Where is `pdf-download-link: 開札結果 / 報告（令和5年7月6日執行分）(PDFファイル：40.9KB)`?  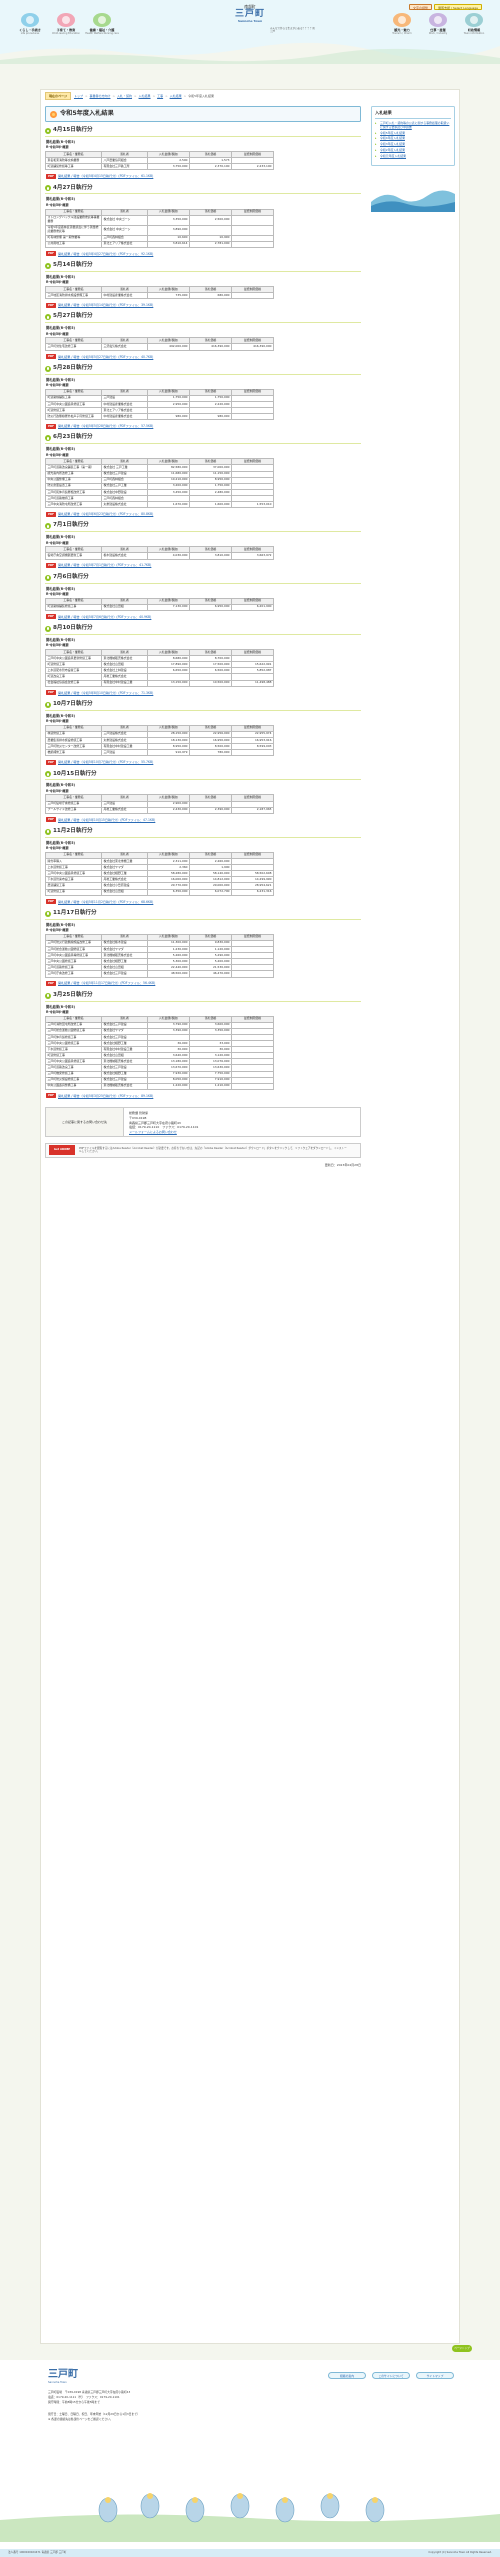 pdf-download-link: 開札結果 / 報告（令和5年7月6日執行分）(PDFファイル：40.9KB) is located at coordinates (104, 617).